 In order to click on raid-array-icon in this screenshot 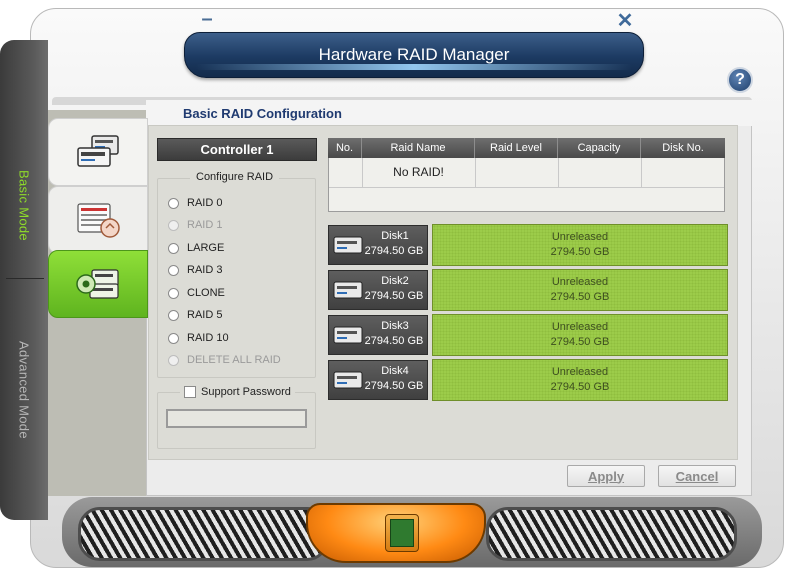, I will do `click(98, 152)`.